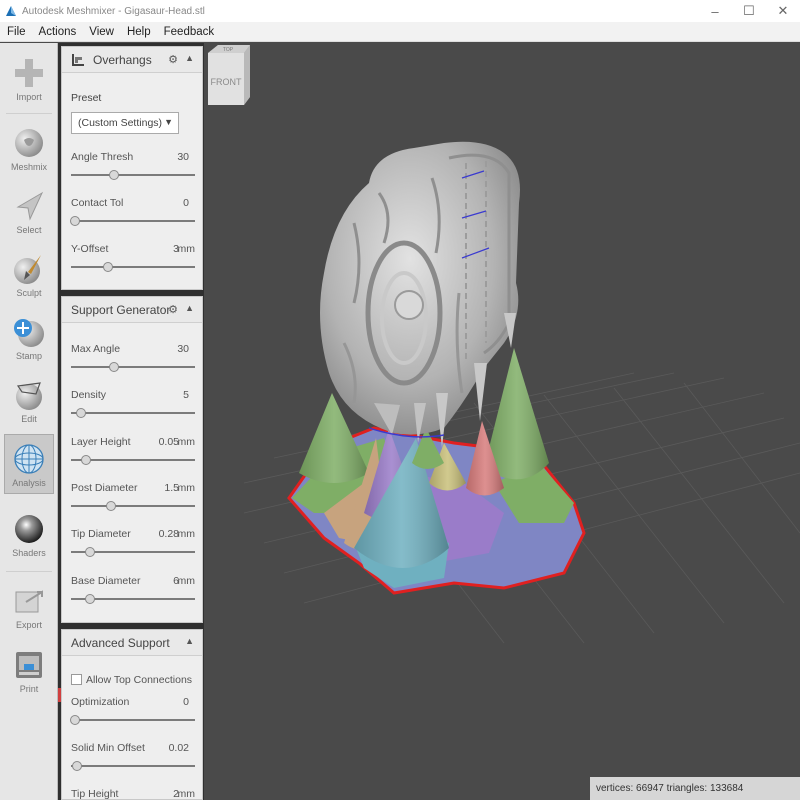 This screenshot has width=800, height=800. What do you see at coordinates (226, 82) in the screenshot?
I see `view-cube-front-label: FRONT` at bounding box center [226, 82].